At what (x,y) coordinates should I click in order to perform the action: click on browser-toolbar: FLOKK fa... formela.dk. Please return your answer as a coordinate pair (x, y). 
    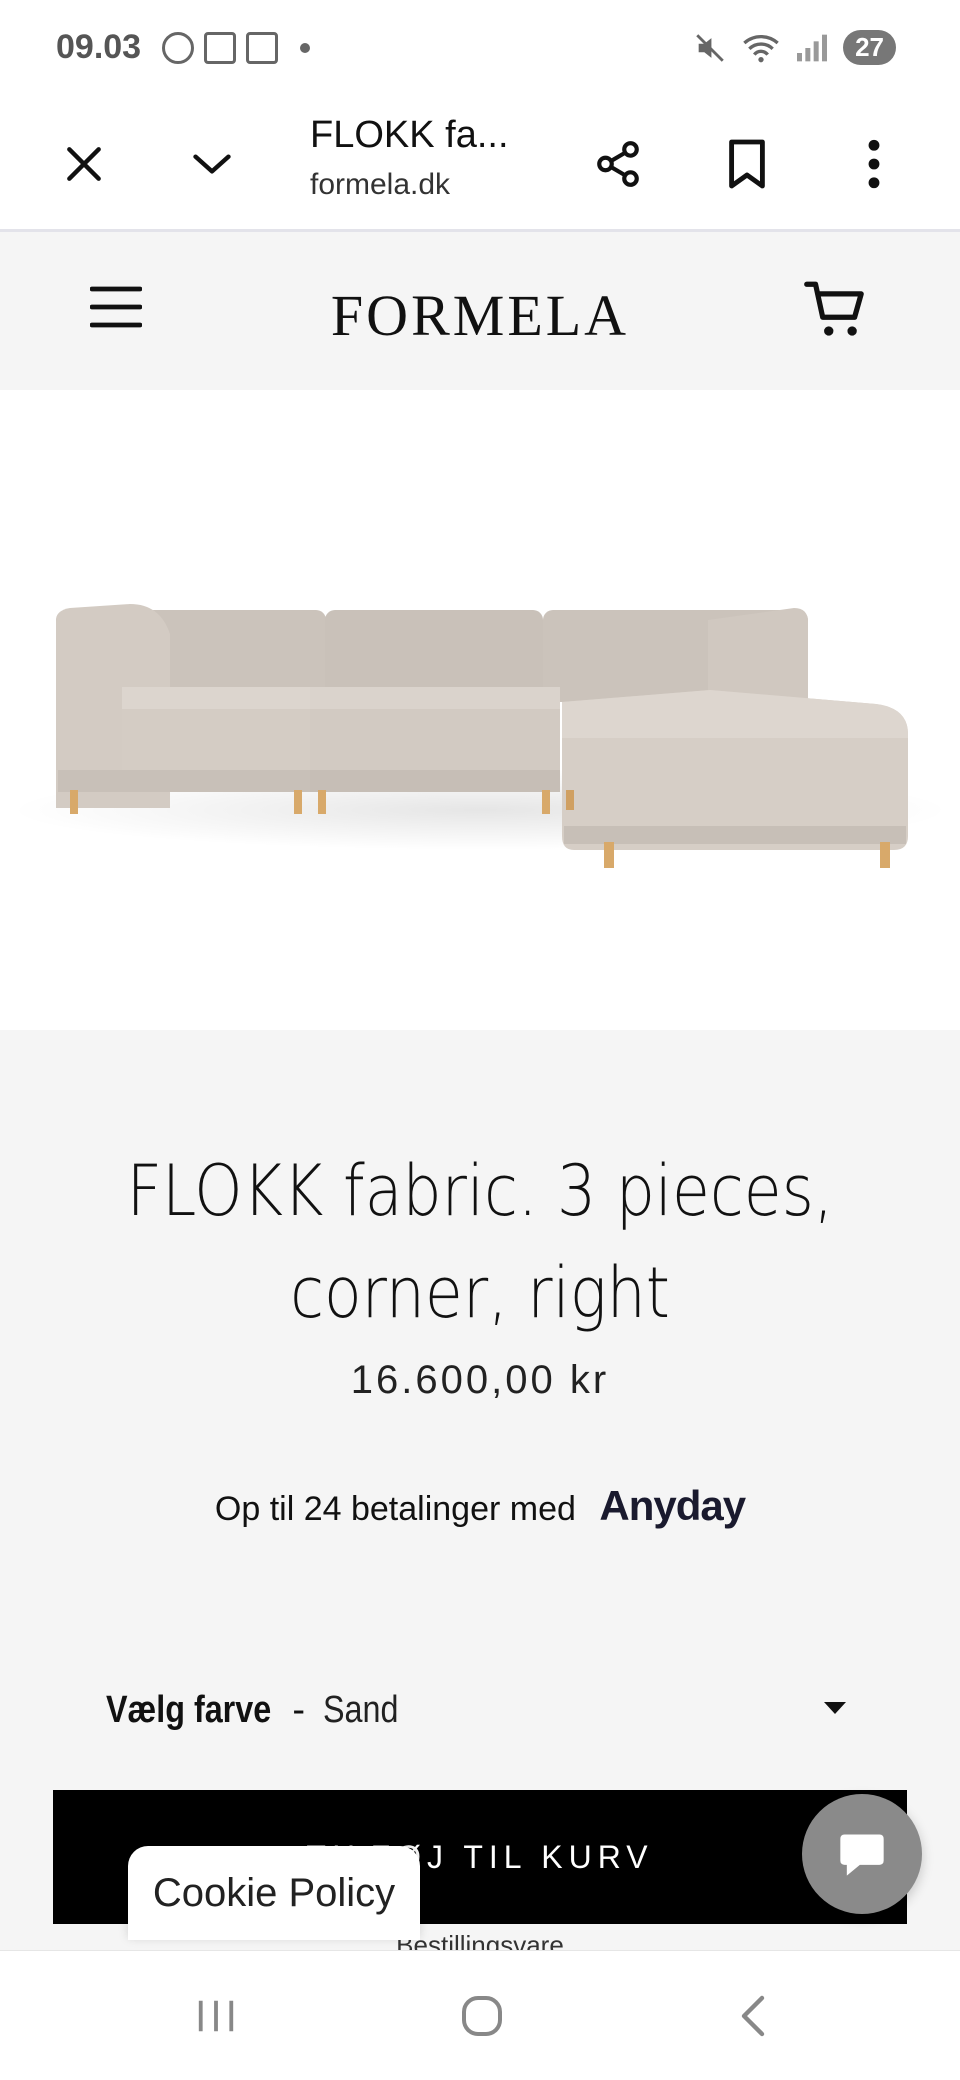
    Looking at the image, I should click on (480, 164).